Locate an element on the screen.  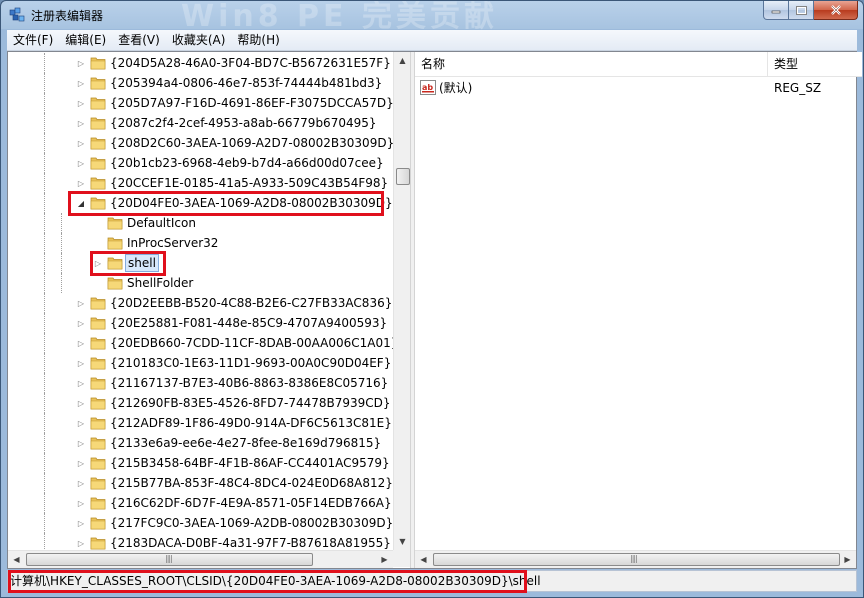
menu-bar: 文件(F) 编辑(E) 查看(V) 收藏夹(A) 帮助(H) is located at coordinates (432, 40).